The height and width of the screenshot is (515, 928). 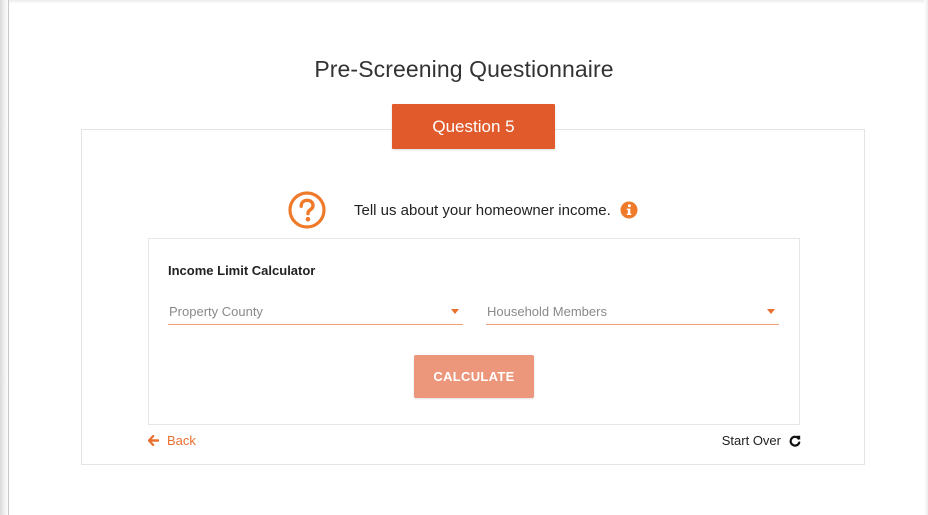 What do you see at coordinates (242, 270) in the screenshot?
I see `calculator-title: Income Limit Calculator` at bounding box center [242, 270].